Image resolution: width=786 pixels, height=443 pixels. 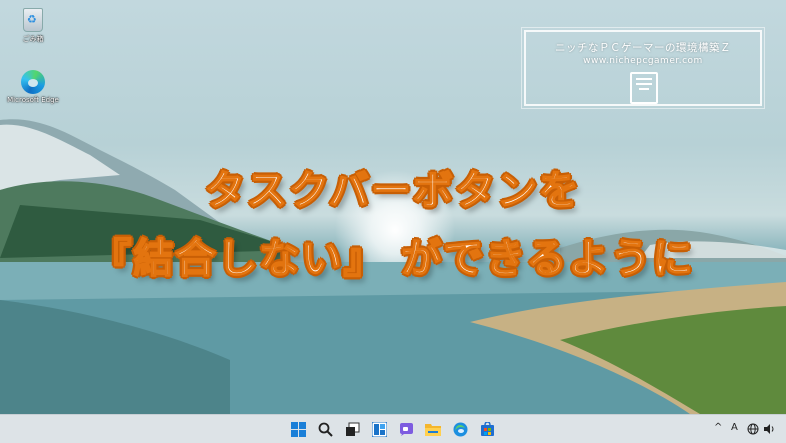 What do you see at coordinates (643, 61) in the screenshot?
I see `watermark-url: www.nichepcgamer.com` at bounding box center [643, 61].